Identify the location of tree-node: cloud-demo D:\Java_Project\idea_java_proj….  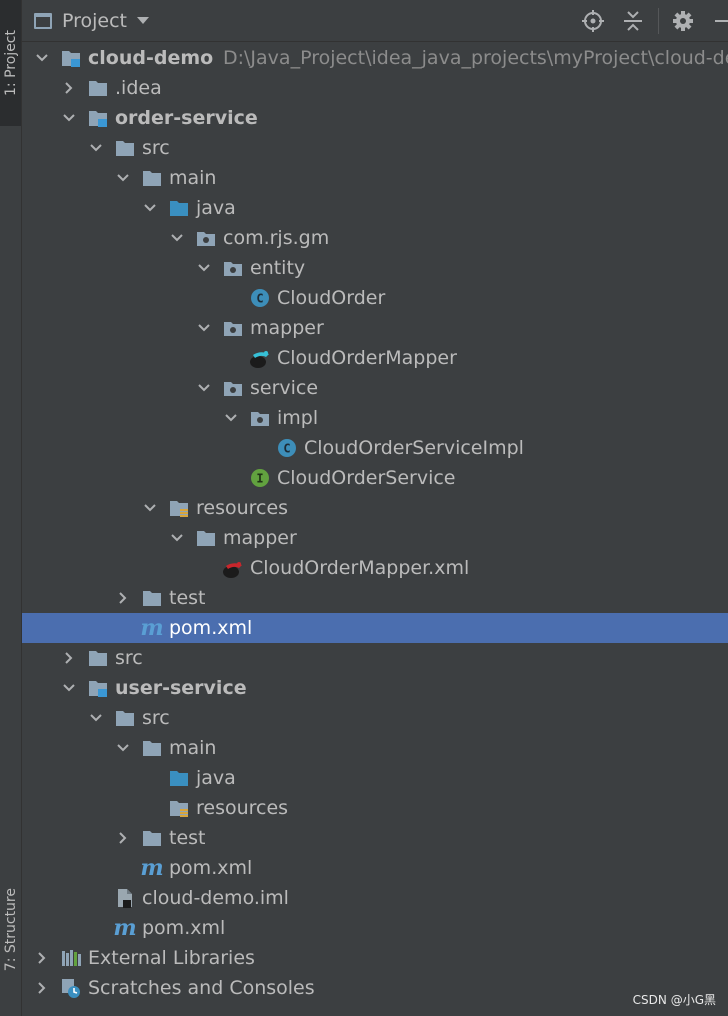
(375, 58).